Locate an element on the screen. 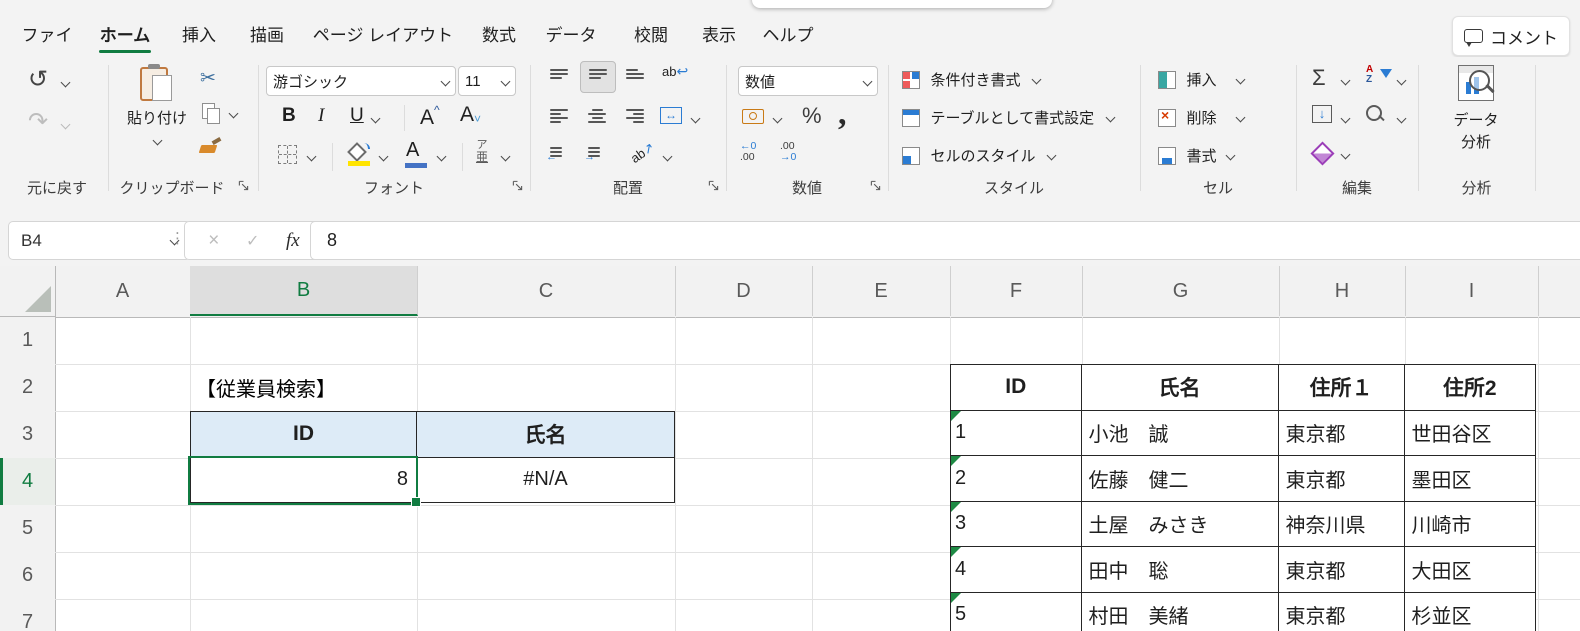 The image size is (1580, 631). tab-insert: 挿入 is located at coordinates (199, 37).